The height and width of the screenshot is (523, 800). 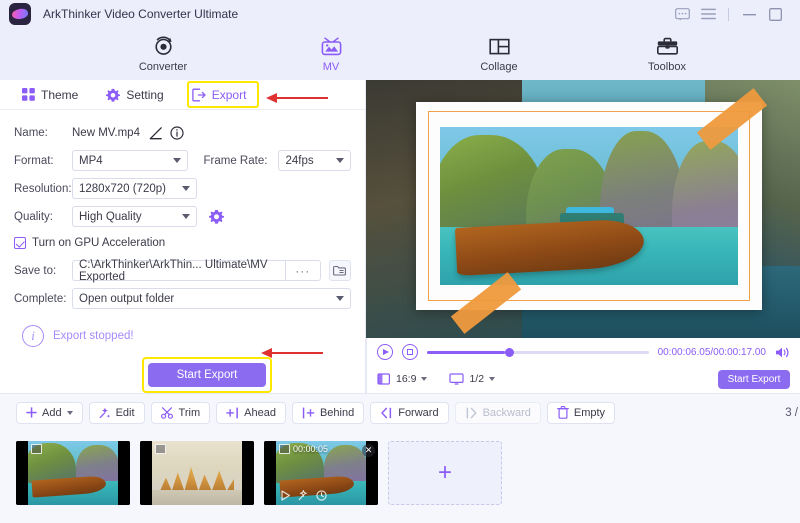 I want to click on resolution-select: 1280x720 (720p), so click(x=134, y=188).